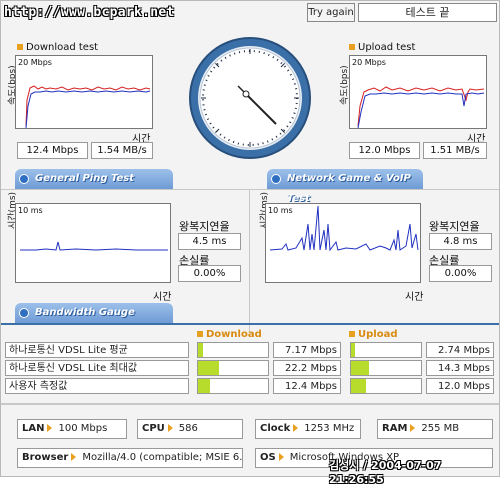 The image size is (500, 486). I want to click on status-box: 테스트 끝, so click(427, 12).